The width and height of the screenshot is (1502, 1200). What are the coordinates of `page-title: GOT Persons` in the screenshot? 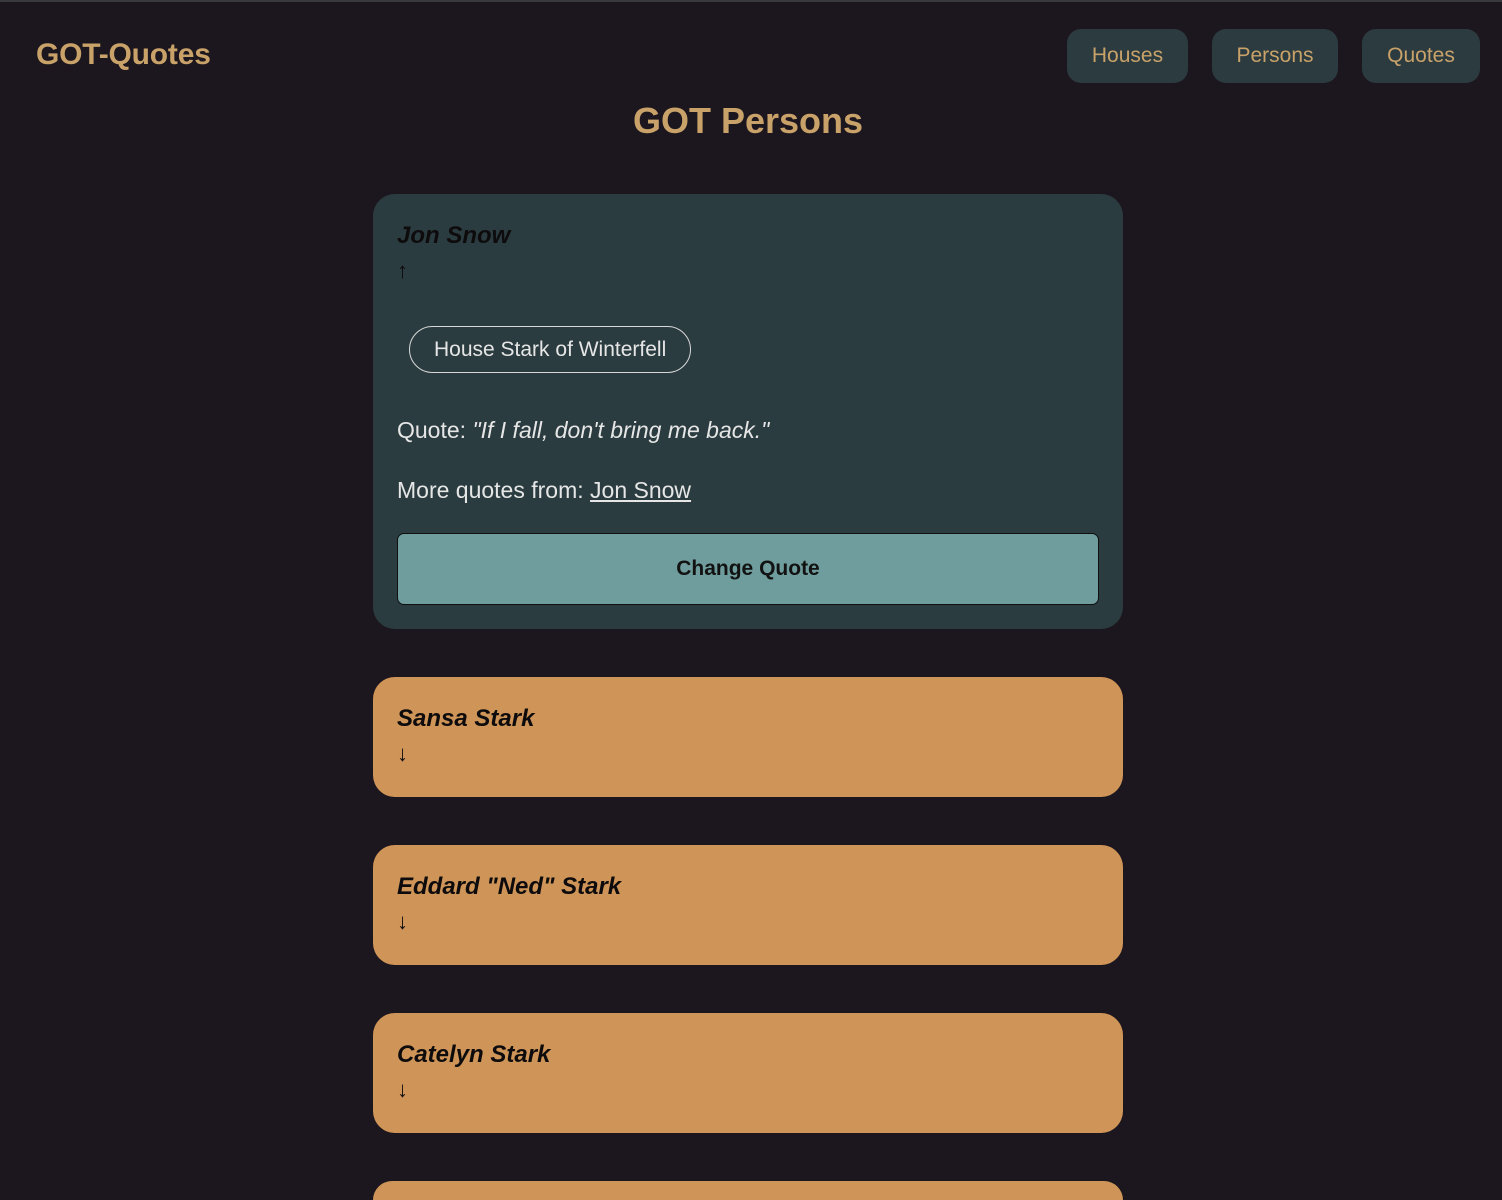 It's located at (748, 120).